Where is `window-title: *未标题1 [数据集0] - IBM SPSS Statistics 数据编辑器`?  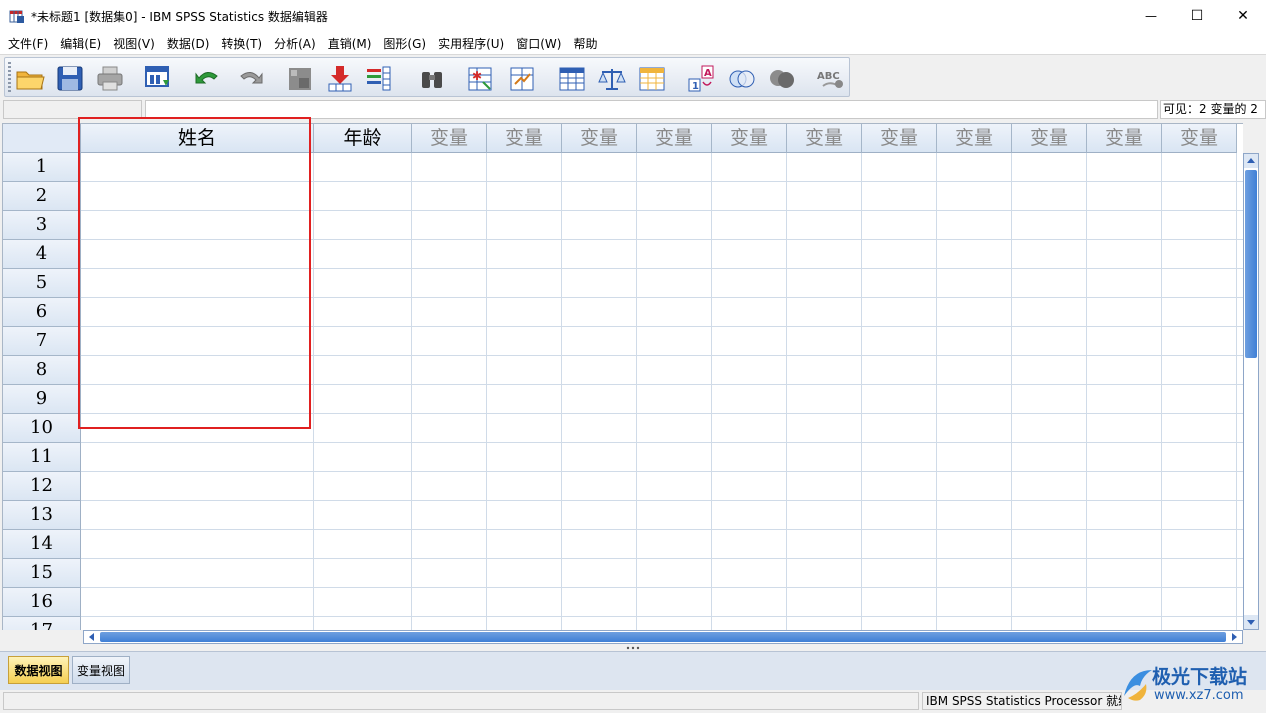 window-title: *未标题1 [数据集0] - IBM SPSS Statistics 数据编辑器 is located at coordinates (179, 17).